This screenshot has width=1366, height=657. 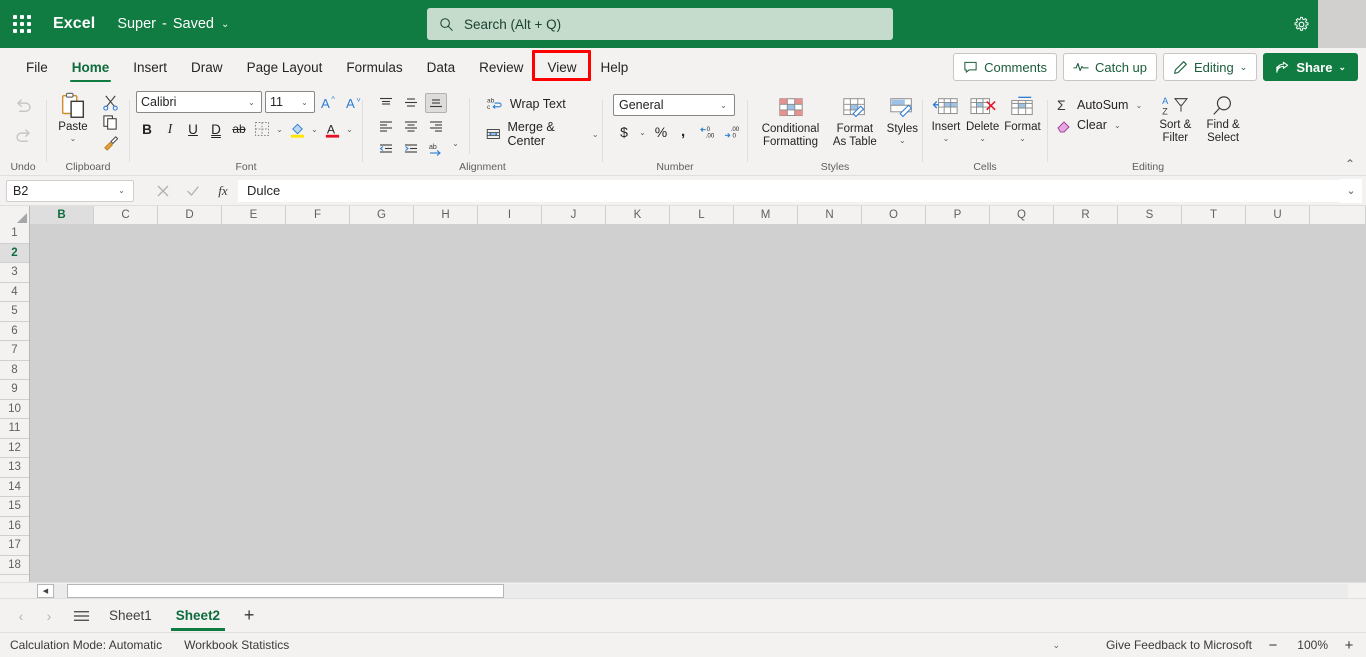 What do you see at coordinates (789, 190) in the screenshot?
I see `formula-input: Dulce` at bounding box center [789, 190].